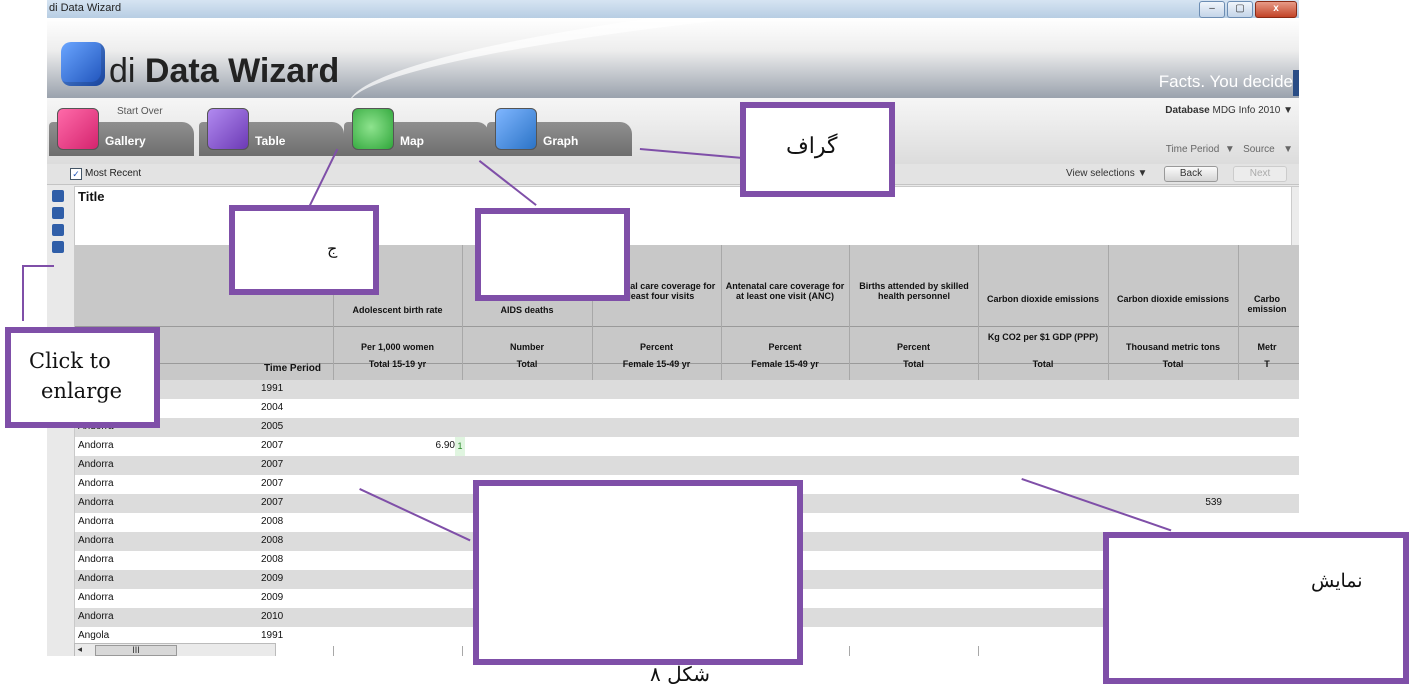 This screenshot has width=1409, height=686. Describe the element at coordinates (1260, 174) in the screenshot. I see `next-button: Next` at that location.